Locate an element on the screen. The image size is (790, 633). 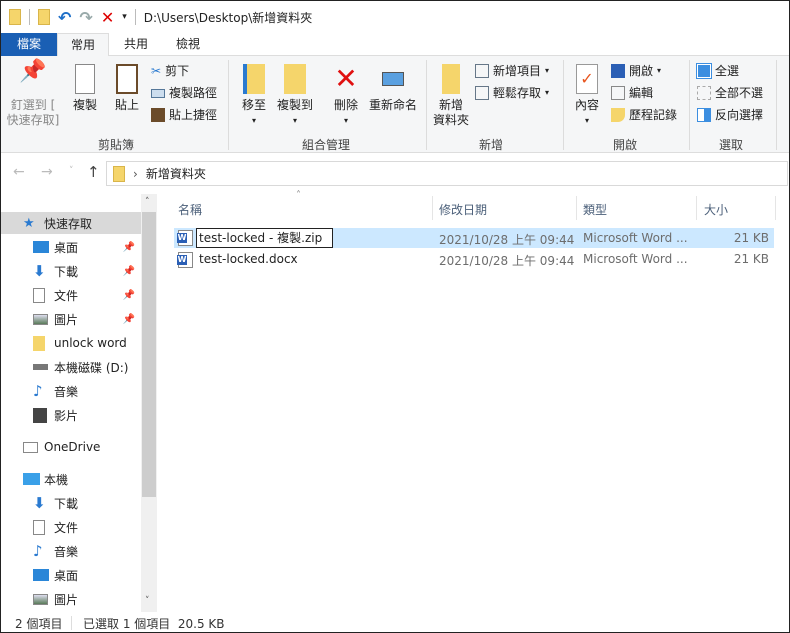
paste-button: 貼上 is located at coordinates (127, 88).